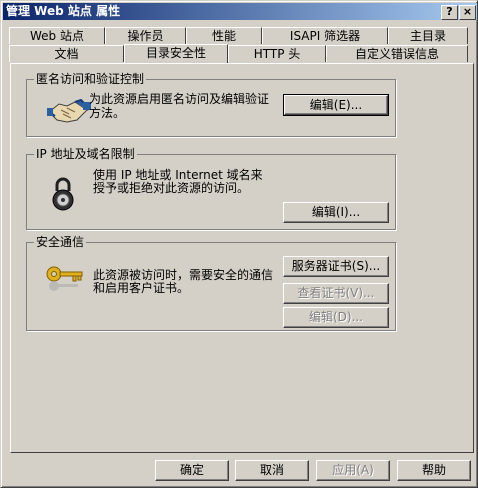  What do you see at coordinates (192, 470) in the screenshot?
I see `ok-button: 确定` at bounding box center [192, 470].